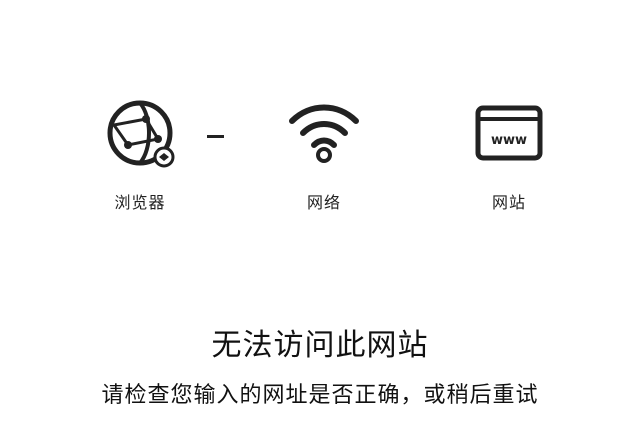 The image size is (640, 428). Describe the element at coordinates (141, 134) in the screenshot. I see `browser-globe-icon` at that location.